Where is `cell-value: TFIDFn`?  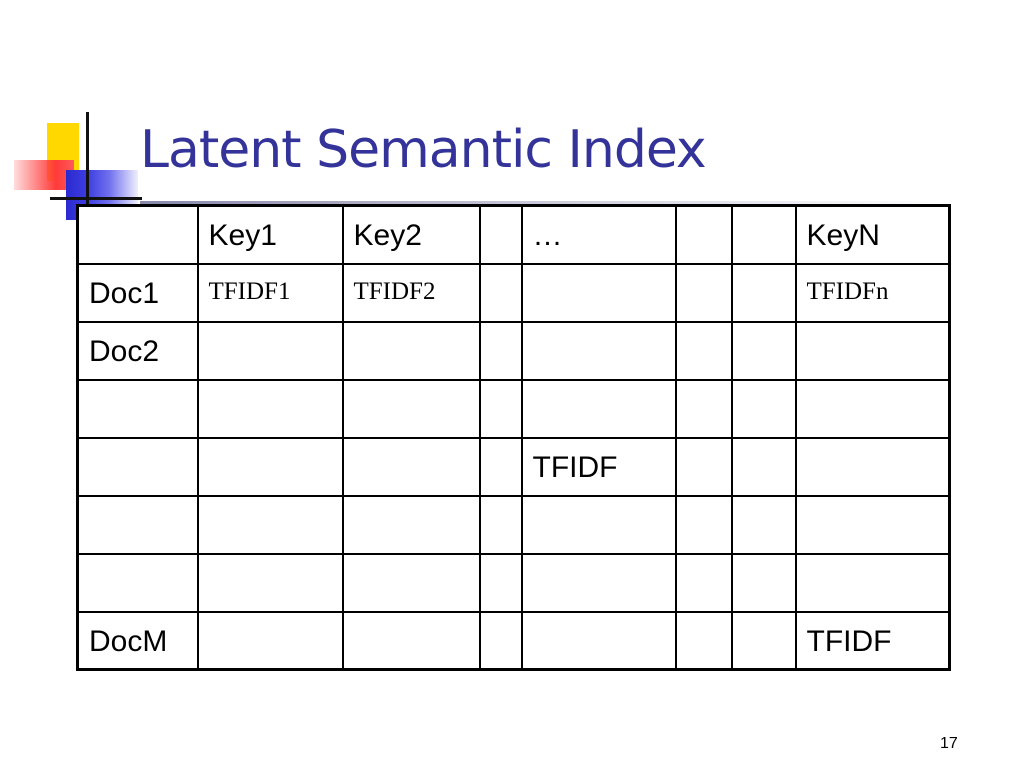
cell-value: TFIDFn is located at coordinates (847, 291).